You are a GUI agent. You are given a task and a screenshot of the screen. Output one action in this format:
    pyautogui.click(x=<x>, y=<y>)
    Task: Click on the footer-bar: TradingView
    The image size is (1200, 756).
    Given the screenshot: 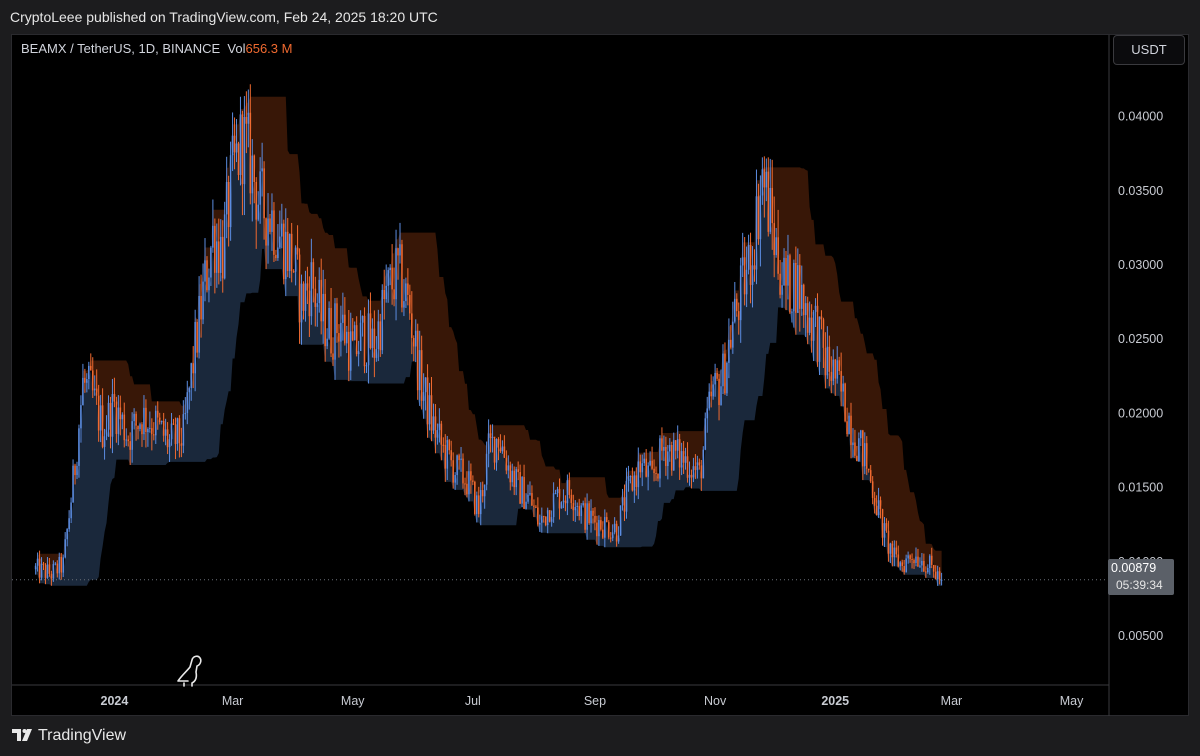 What is the action you would take?
    pyautogui.click(x=600, y=736)
    